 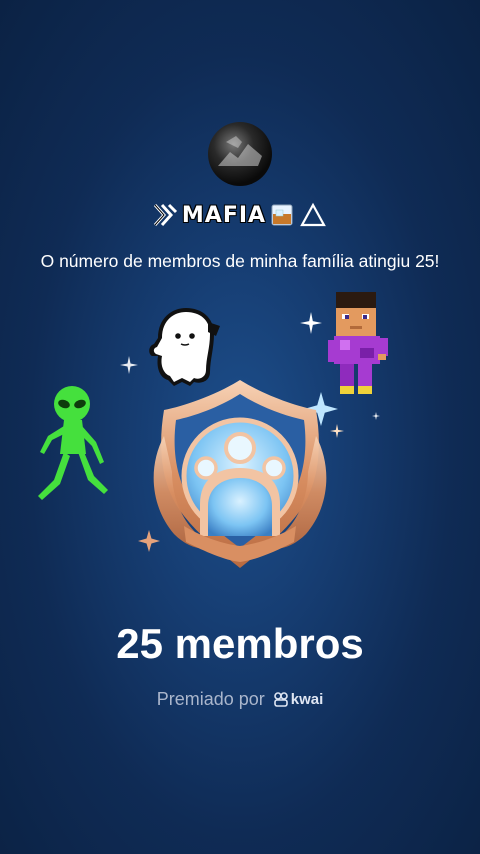 I want to click on kwai-brand-name: kwai, so click(x=307, y=699).